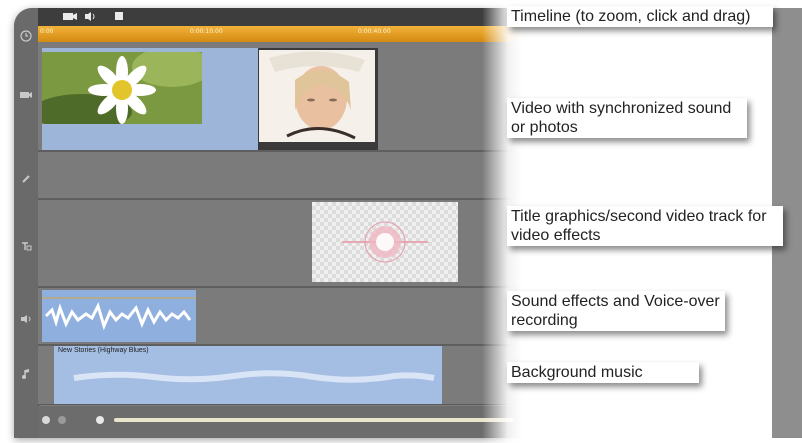 This screenshot has height=443, width=802. Describe the element at coordinates (206, 31) in the screenshot. I see `ruler-tick-label: 0:00:10.00` at that location.